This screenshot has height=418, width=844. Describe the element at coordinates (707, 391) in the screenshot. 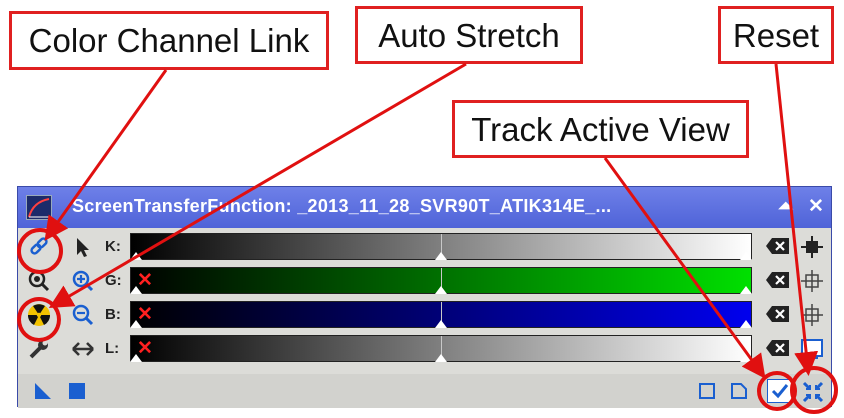

I see `preview-icon` at that location.